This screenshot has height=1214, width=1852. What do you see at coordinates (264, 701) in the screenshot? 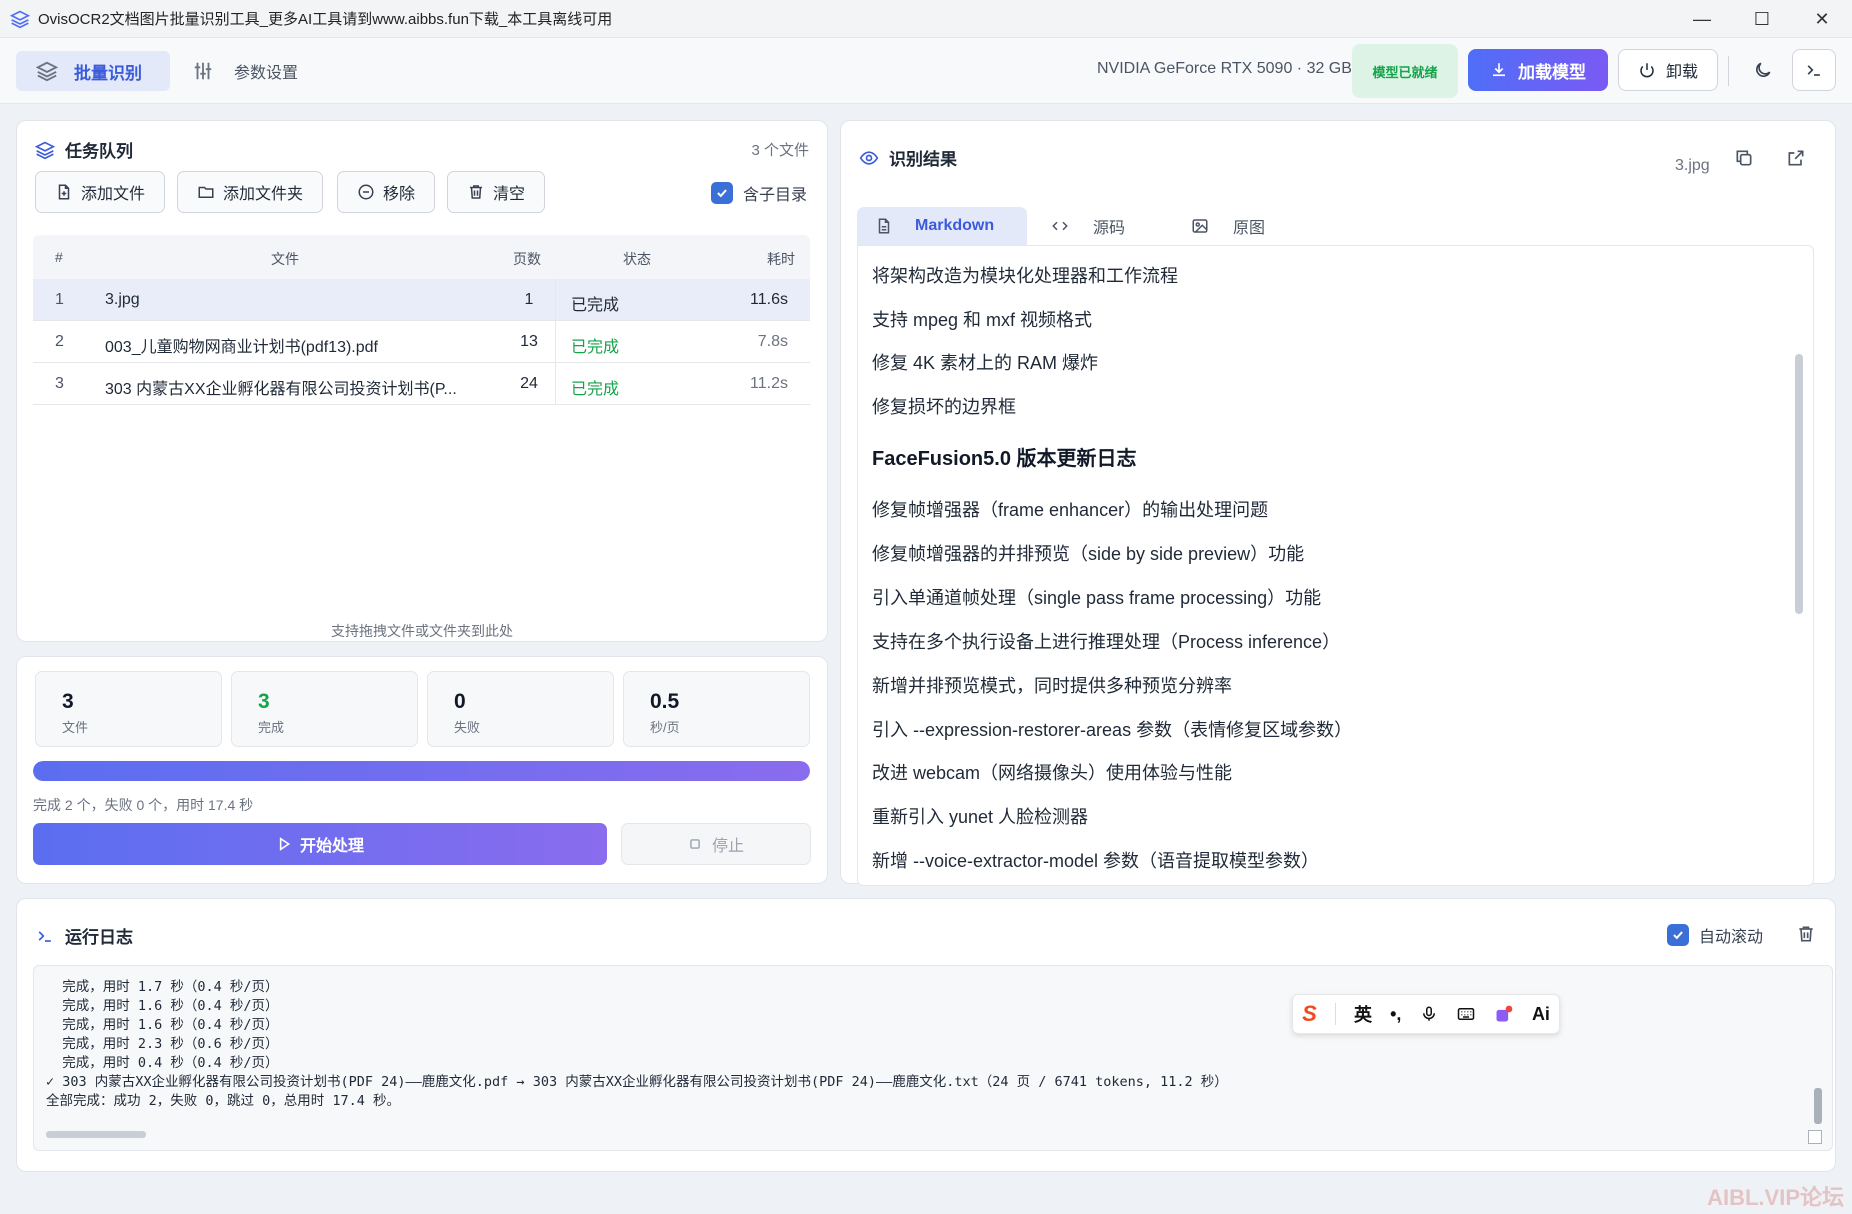
I see `stat-done-value: 3` at bounding box center [264, 701].